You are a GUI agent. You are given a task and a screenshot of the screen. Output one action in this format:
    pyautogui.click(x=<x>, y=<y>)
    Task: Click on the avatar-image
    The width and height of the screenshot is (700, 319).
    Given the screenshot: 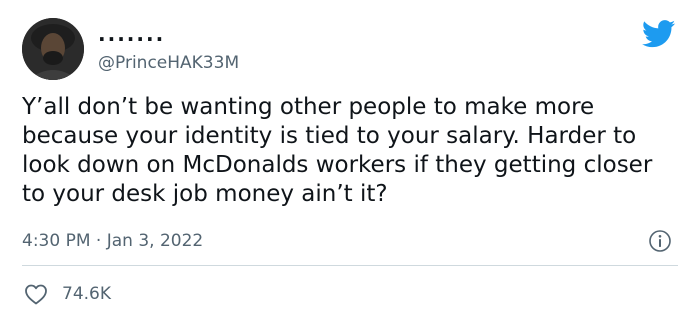 What is the action you would take?
    pyautogui.click(x=53, y=49)
    